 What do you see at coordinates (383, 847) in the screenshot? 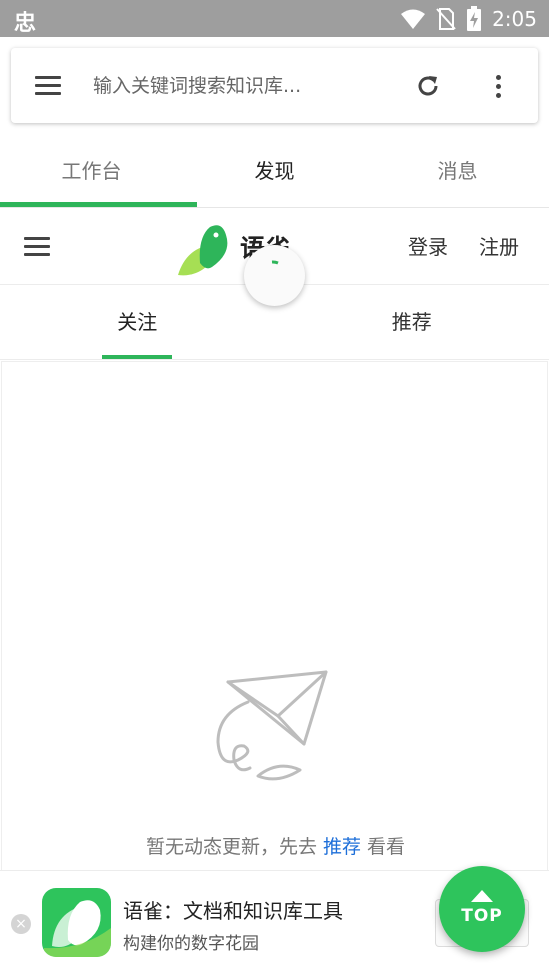
I see `empty-state-suffix: 看看` at bounding box center [383, 847].